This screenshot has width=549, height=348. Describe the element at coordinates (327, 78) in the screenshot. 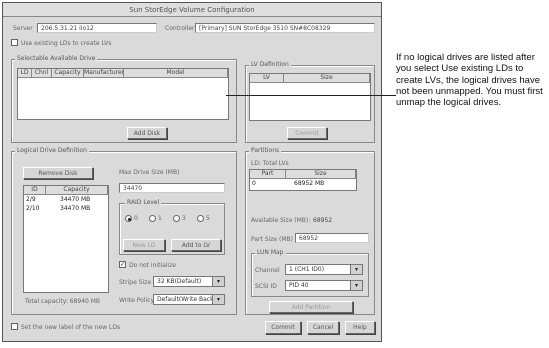

I see `col-size: Size` at that location.